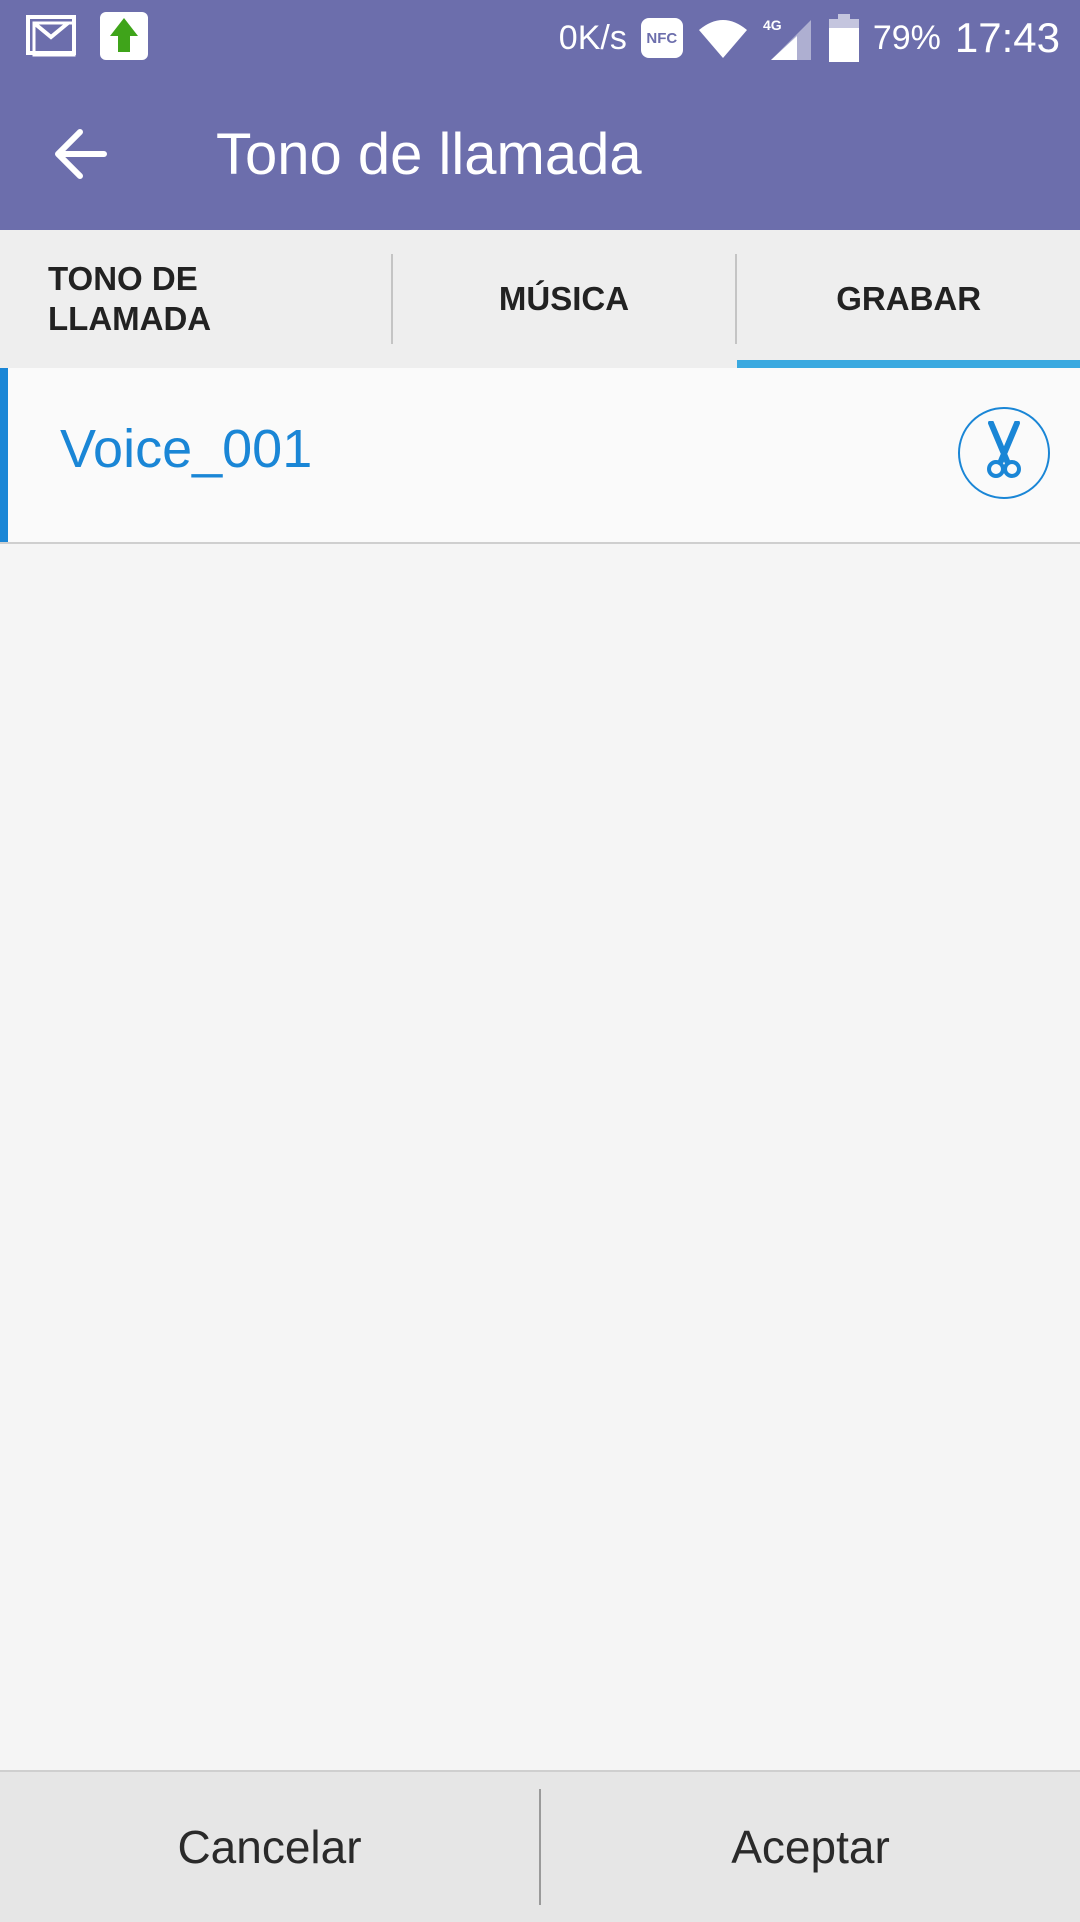 This screenshot has width=1080, height=1922. What do you see at coordinates (87, 36) in the screenshot?
I see `notification-icons` at bounding box center [87, 36].